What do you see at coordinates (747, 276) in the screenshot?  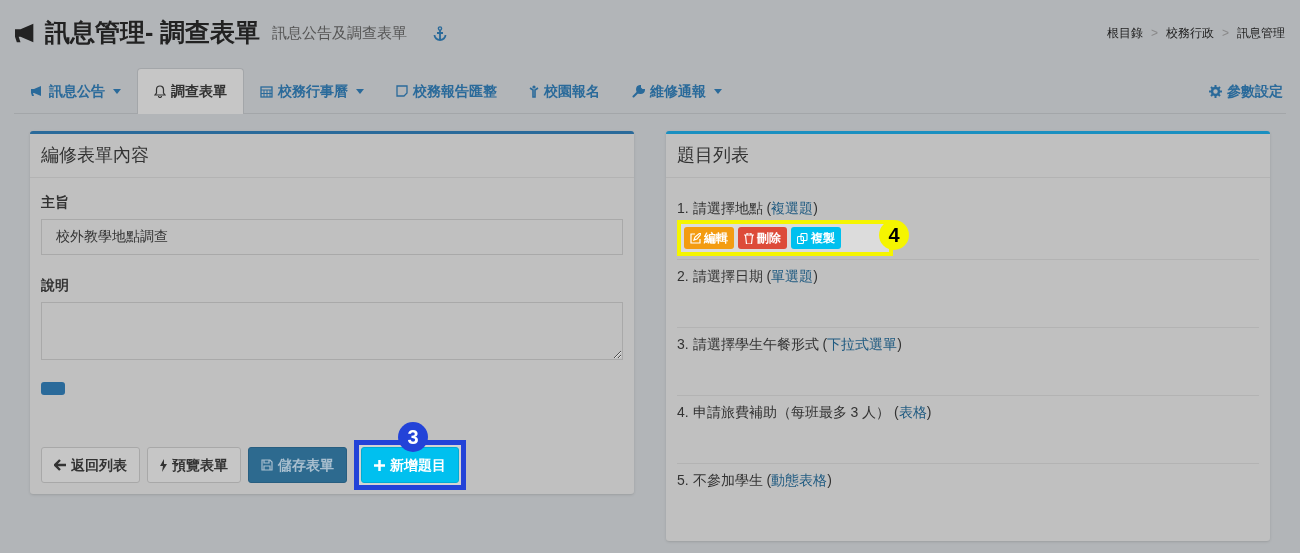 I see `question-text: 2. 請選擇日期 (單選題)` at bounding box center [747, 276].